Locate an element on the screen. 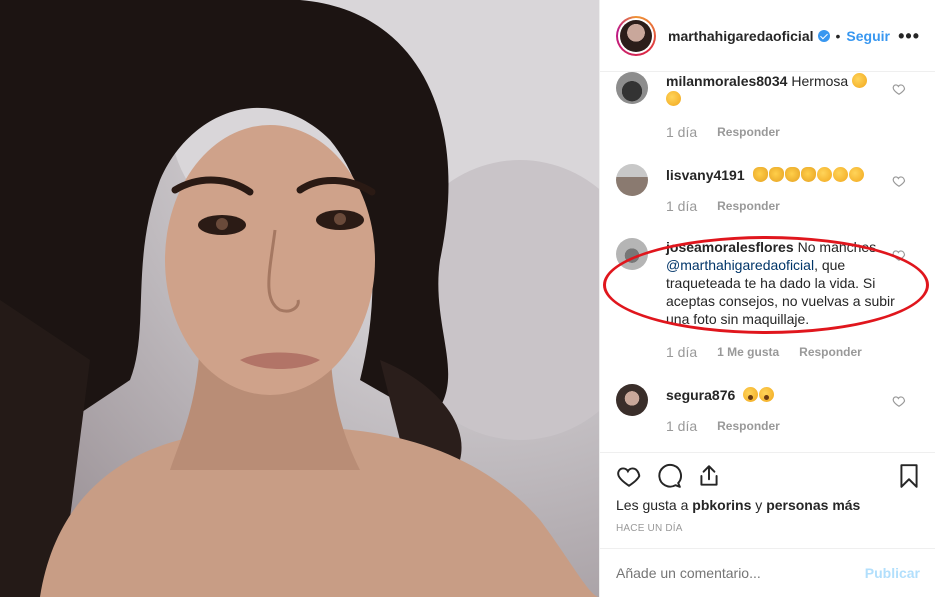  bookmark-icon is located at coordinates (909, 476).